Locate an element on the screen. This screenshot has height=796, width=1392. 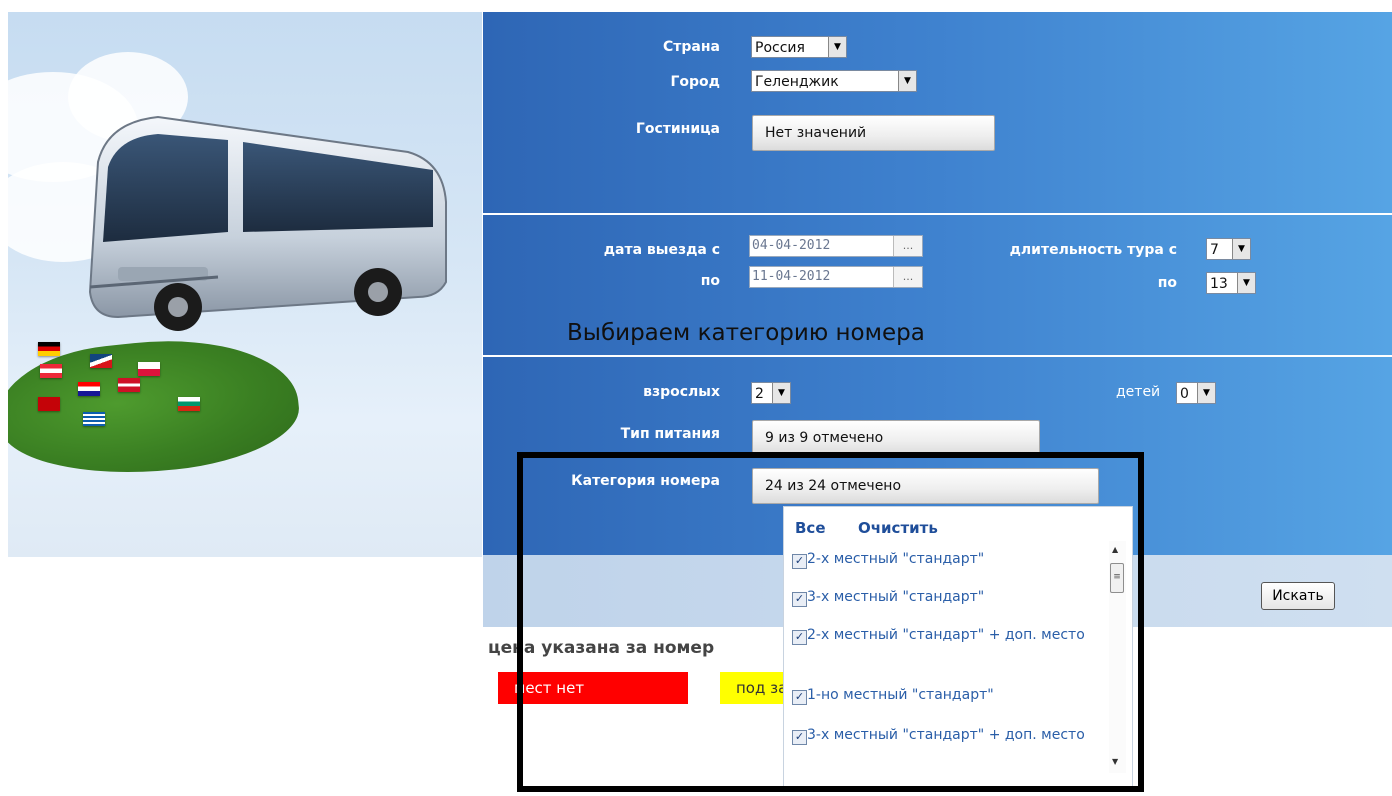
departure-to-value: 11-04-2012 is located at coordinates (791, 276).